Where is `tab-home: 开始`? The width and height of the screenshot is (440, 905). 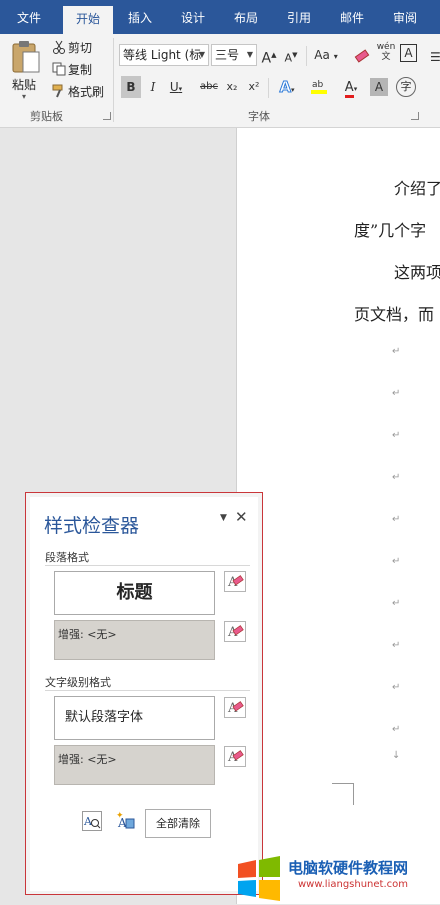 tab-home: 开始 is located at coordinates (88, 20).